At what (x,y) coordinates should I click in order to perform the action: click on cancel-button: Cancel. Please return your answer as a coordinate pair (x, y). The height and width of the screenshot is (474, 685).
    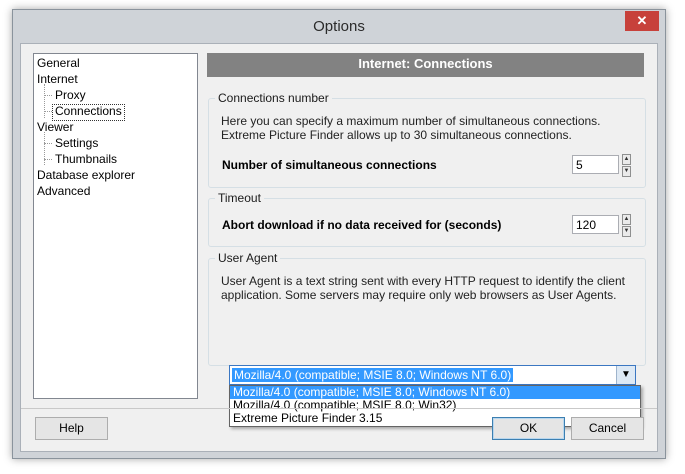
    Looking at the image, I should click on (607, 428).